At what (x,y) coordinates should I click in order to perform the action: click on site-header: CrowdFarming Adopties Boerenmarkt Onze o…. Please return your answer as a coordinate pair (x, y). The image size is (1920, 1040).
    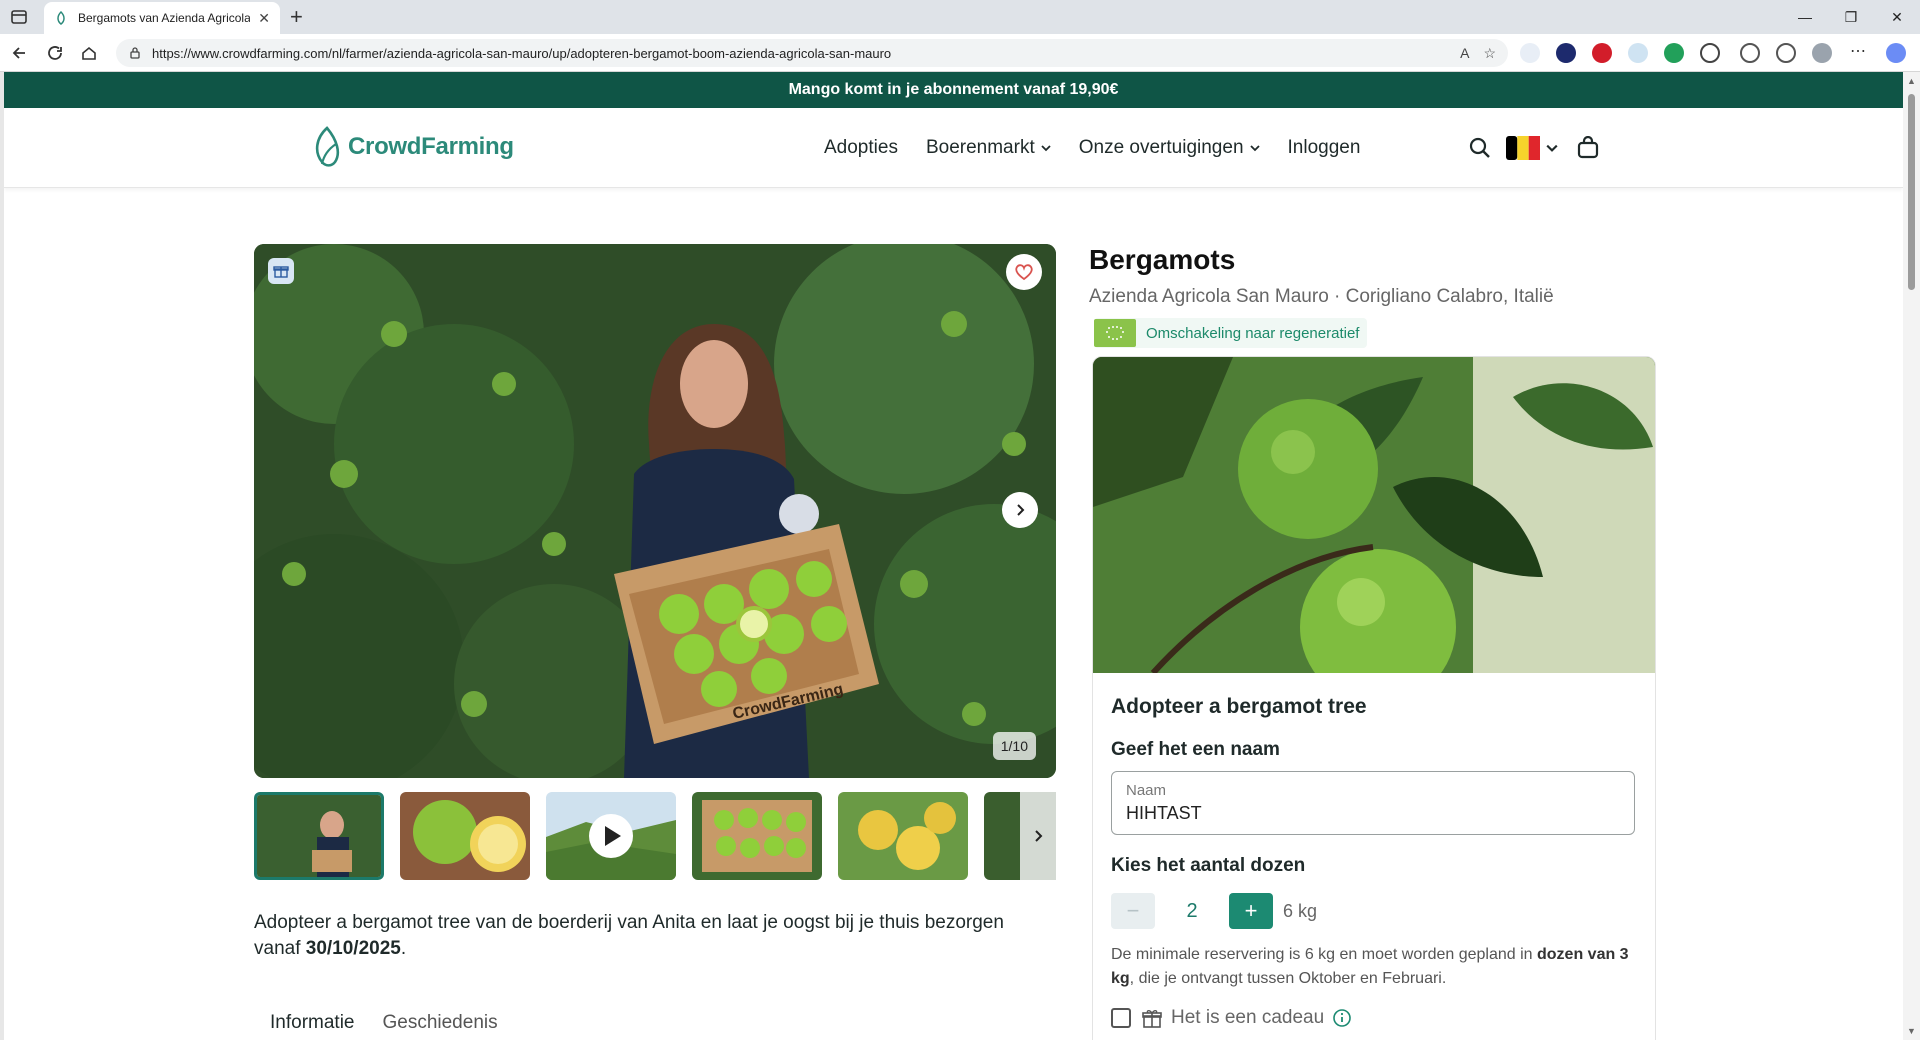
    Looking at the image, I should click on (953, 148).